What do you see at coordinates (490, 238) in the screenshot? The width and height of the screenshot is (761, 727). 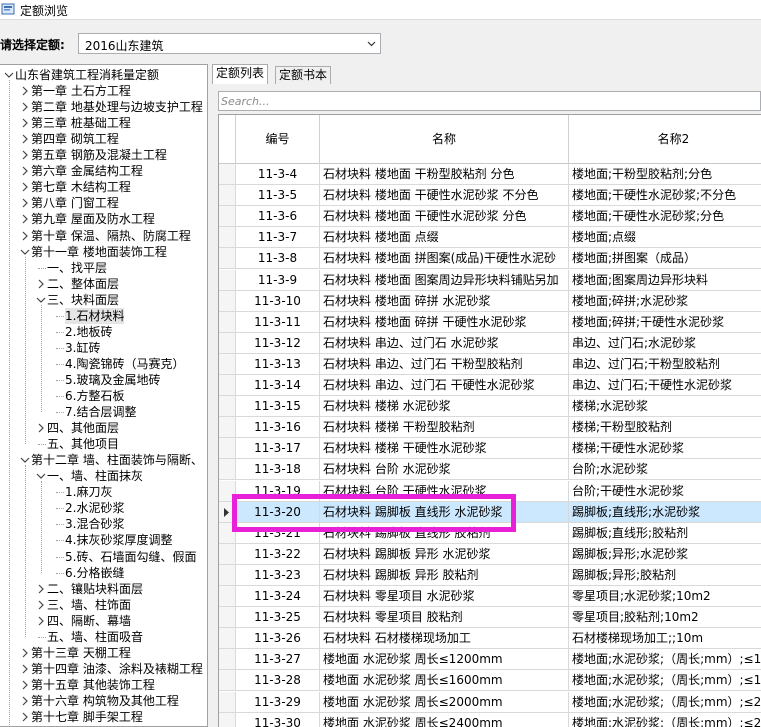 I see `table-row: 11-3-7 石材块料 楼地面 点缀 楼地面;点缀` at bounding box center [490, 238].